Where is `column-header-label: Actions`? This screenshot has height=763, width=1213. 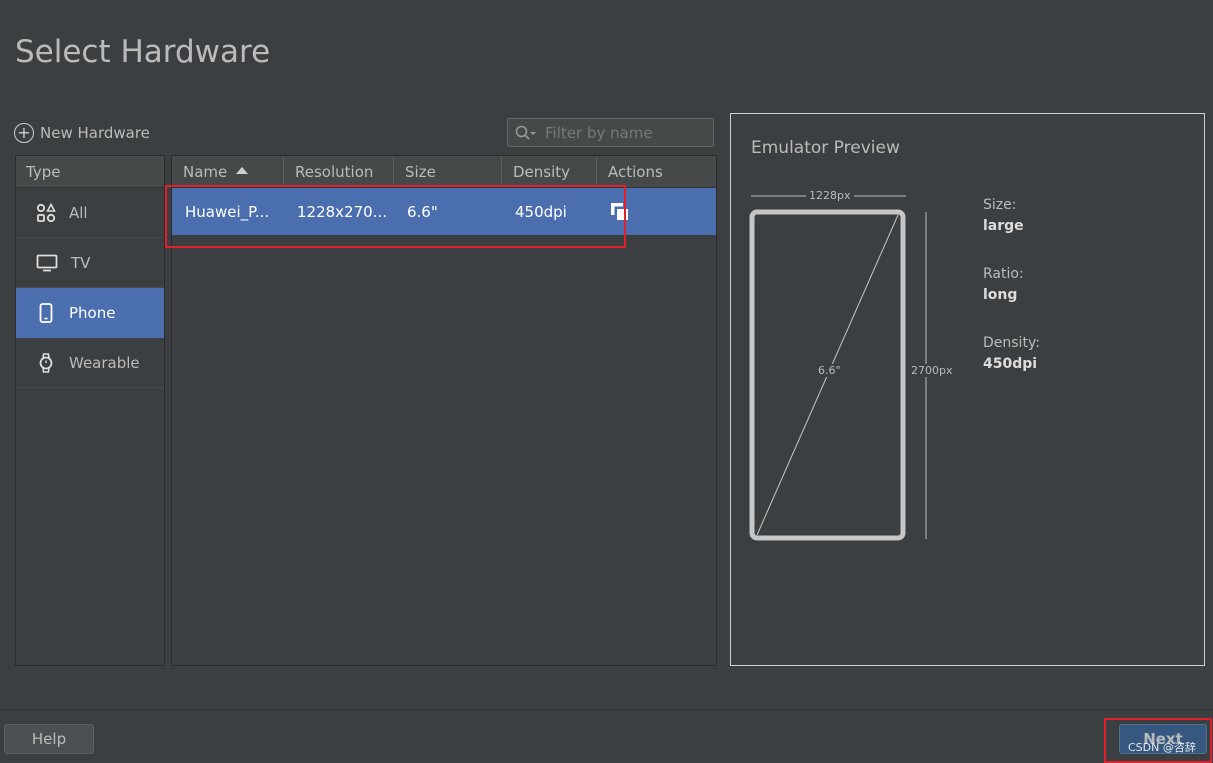
column-header-label: Actions is located at coordinates (635, 171).